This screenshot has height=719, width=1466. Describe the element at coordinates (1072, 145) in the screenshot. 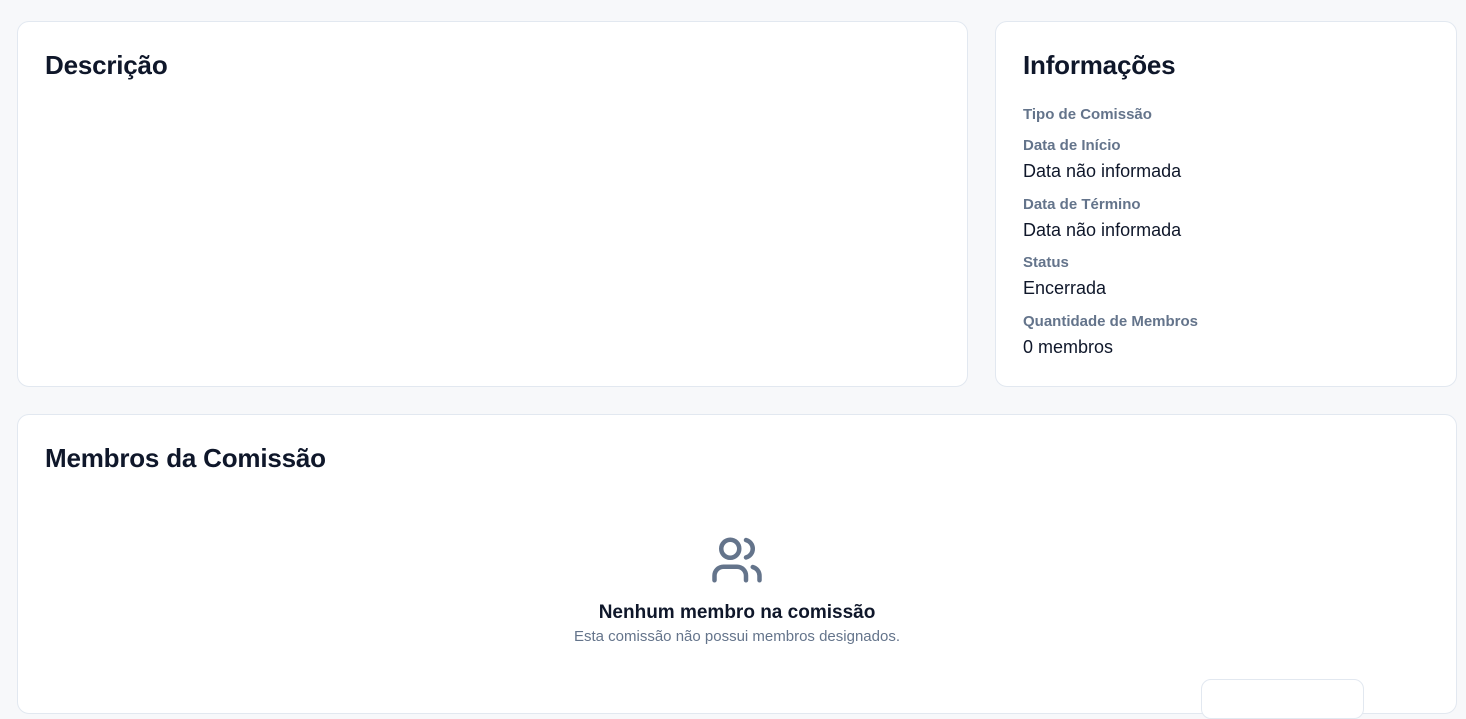

I see `field-label: Data de Início` at that location.